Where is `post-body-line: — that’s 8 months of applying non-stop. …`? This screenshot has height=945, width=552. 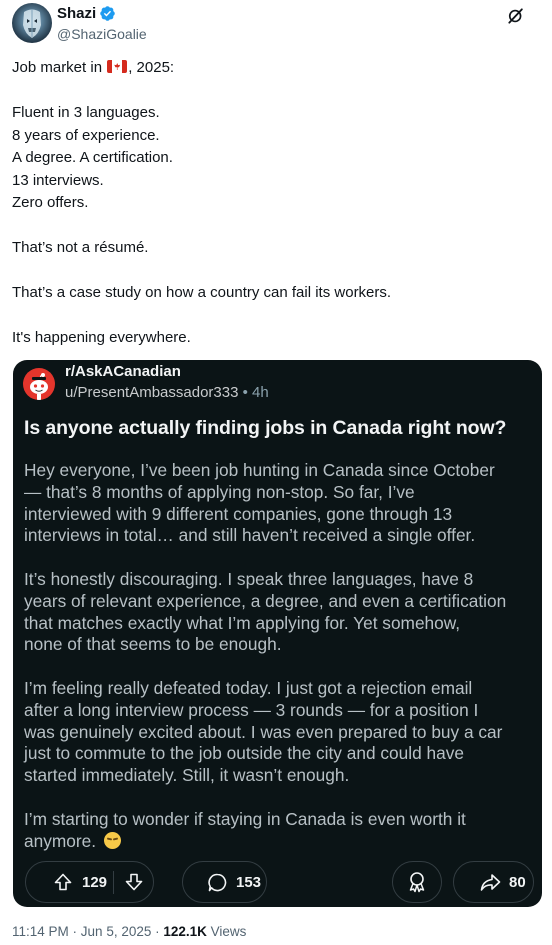
post-body-line: — that’s 8 months of applying non-stop. … is located at coordinates (219, 491).